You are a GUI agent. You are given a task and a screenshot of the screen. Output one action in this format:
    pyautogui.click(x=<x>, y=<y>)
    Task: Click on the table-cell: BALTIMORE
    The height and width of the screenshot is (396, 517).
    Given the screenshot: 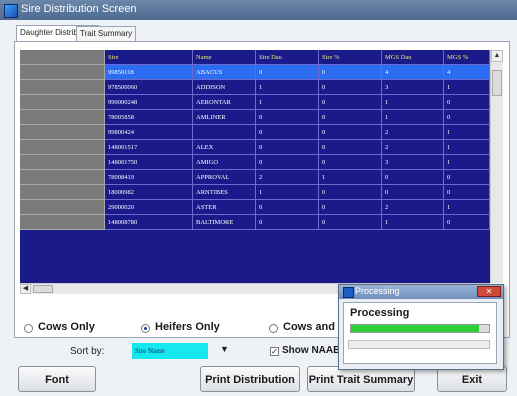 What is the action you would take?
    pyautogui.click(x=224, y=222)
    